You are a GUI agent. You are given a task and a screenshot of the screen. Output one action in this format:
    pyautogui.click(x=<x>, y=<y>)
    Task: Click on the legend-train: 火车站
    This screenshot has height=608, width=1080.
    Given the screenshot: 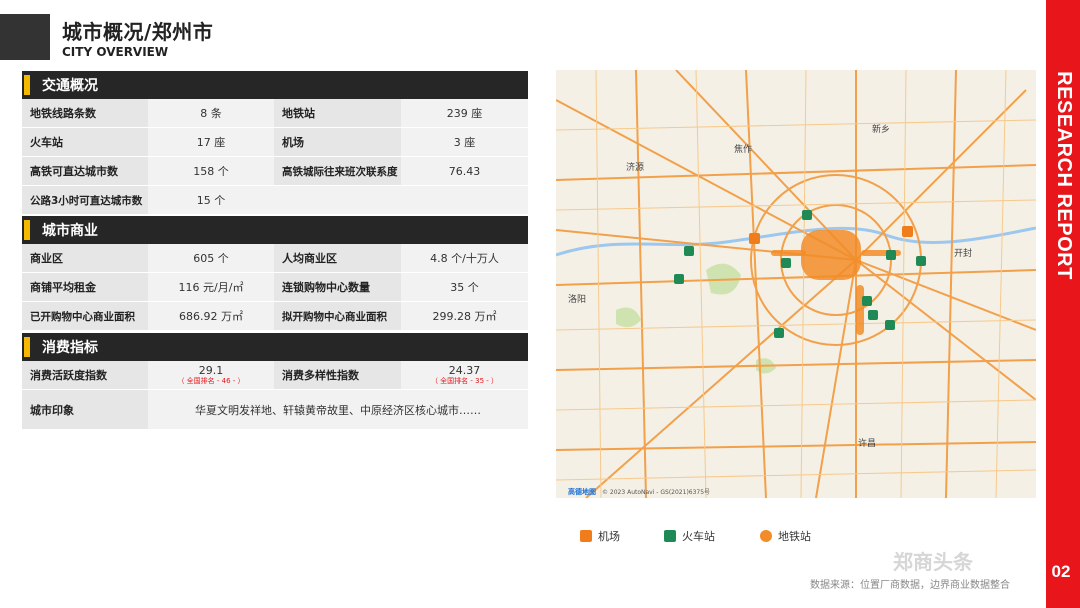 What is the action you would take?
    pyautogui.click(x=689, y=536)
    